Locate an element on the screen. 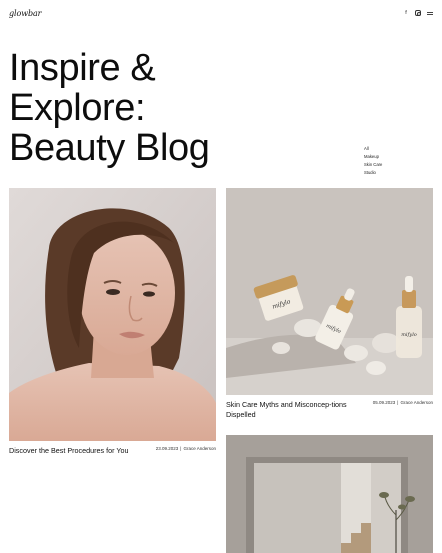 Image resolution: width=442 pixels, height=553 pixels. page-title-line-2: Explore: is located at coordinates (77, 108).